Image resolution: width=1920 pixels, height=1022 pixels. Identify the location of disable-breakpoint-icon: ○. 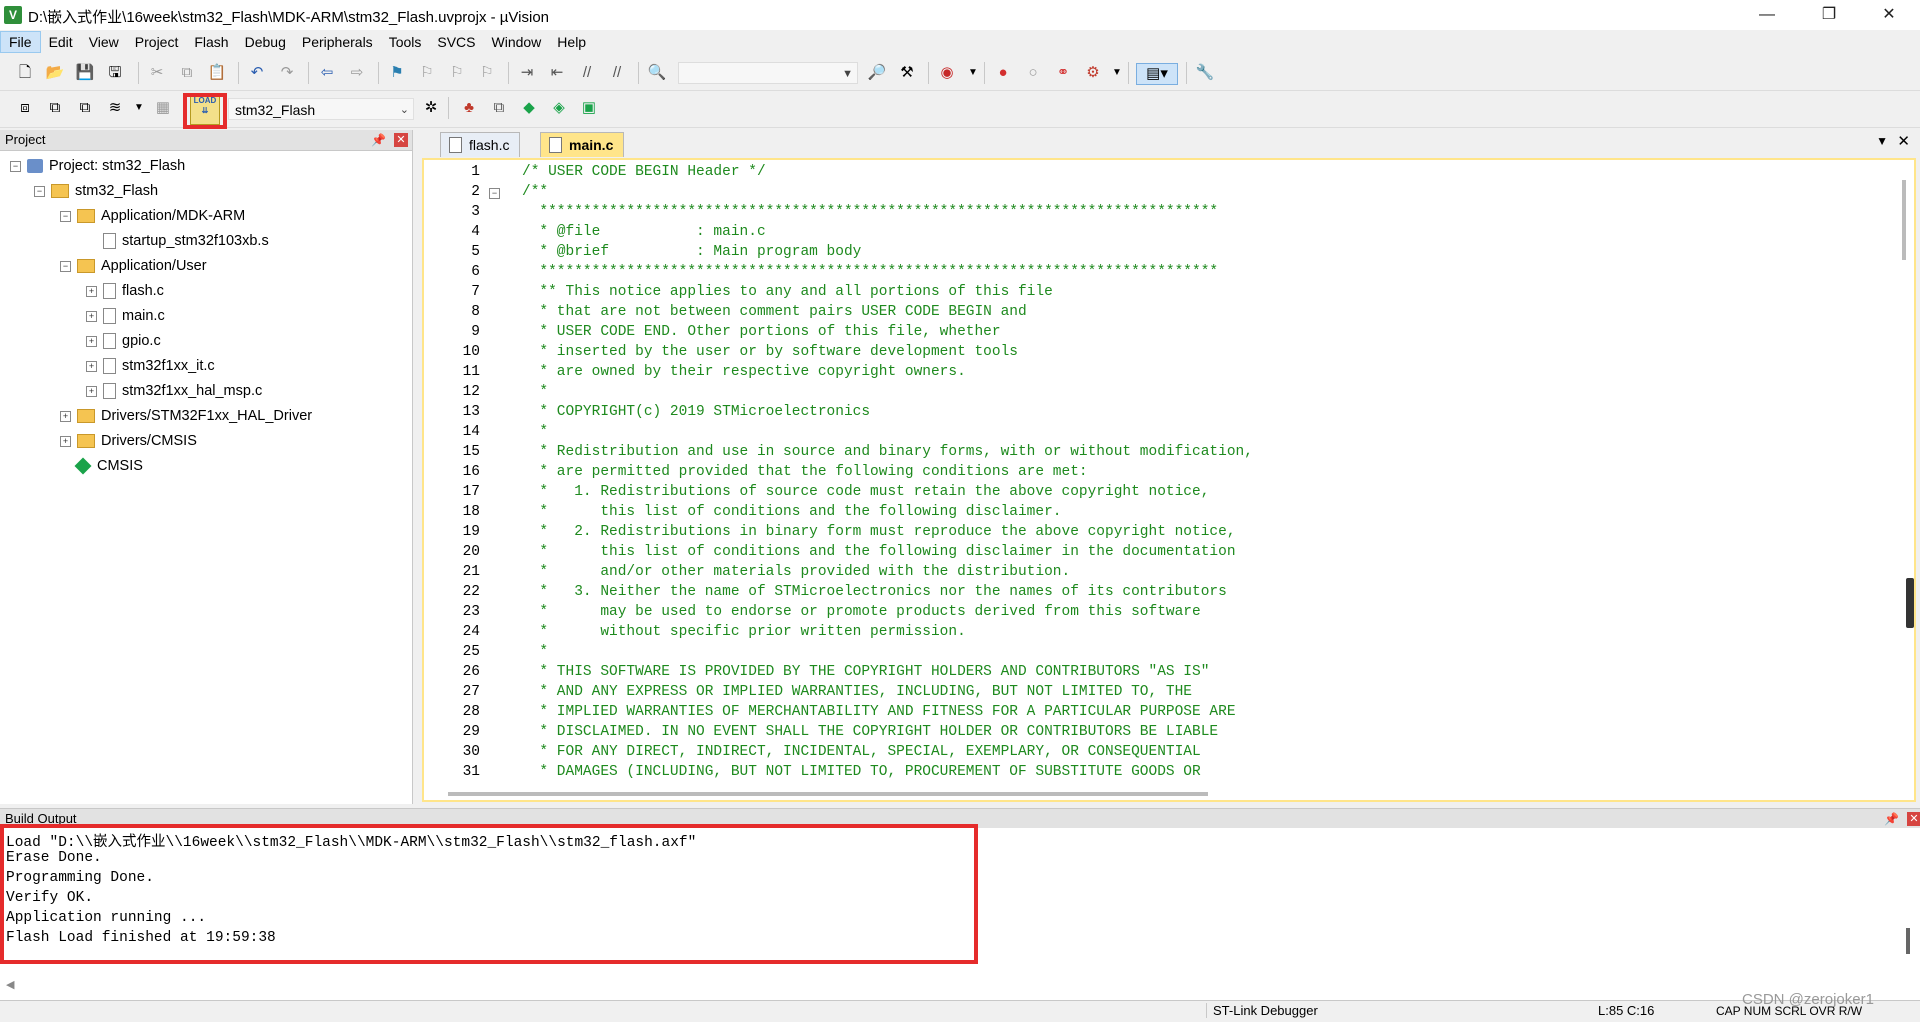
(1033, 73).